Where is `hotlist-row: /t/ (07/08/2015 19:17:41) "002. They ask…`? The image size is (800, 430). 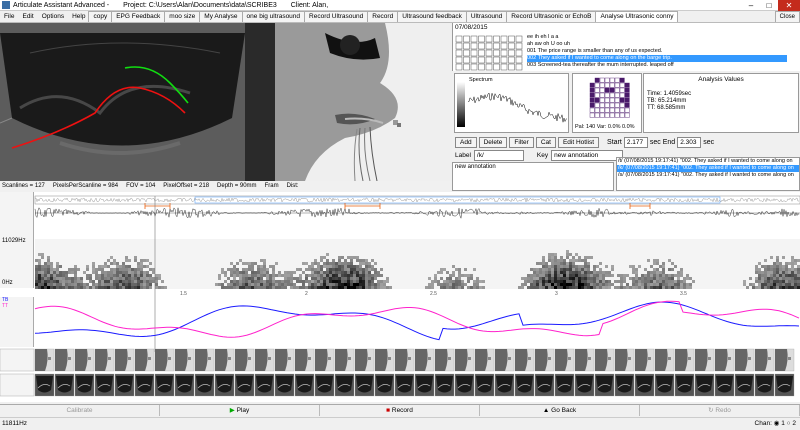 hotlist-row: /t/ (07/08/2015 19:17:41) "002. They ask… is located at coordinates (708, 161).